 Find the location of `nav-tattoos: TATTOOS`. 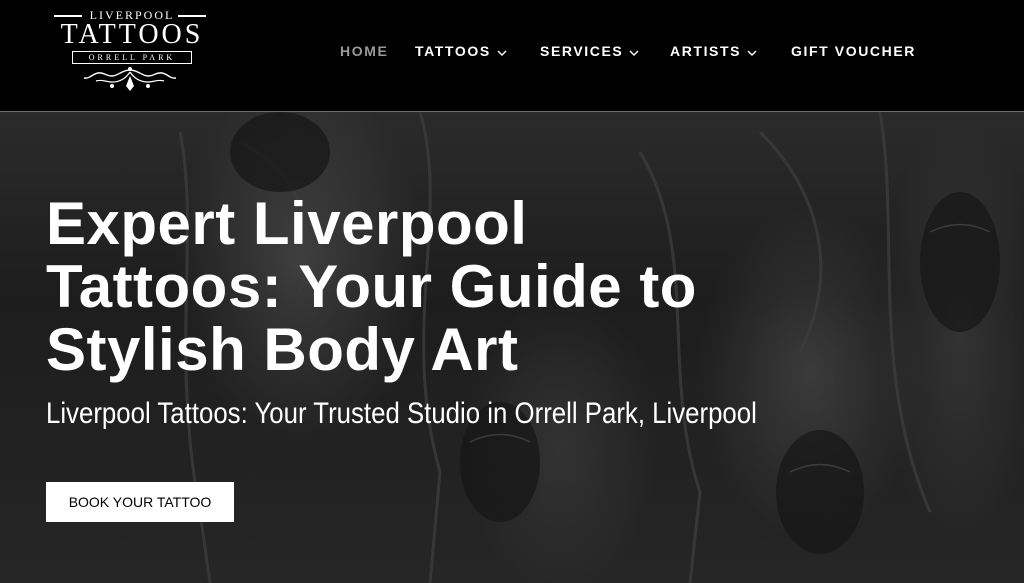

nav-tattoos: TATTOOS is located at coordinates (461, 51).